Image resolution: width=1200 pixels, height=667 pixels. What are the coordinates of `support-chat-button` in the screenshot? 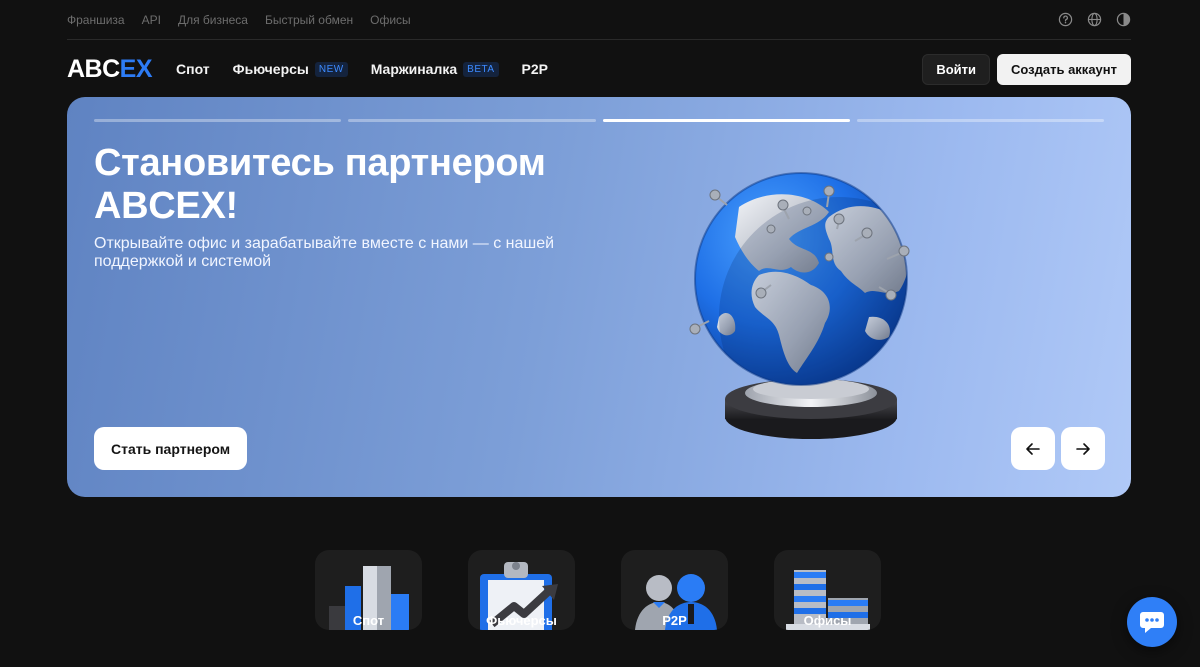 It's located at (1152, 622).